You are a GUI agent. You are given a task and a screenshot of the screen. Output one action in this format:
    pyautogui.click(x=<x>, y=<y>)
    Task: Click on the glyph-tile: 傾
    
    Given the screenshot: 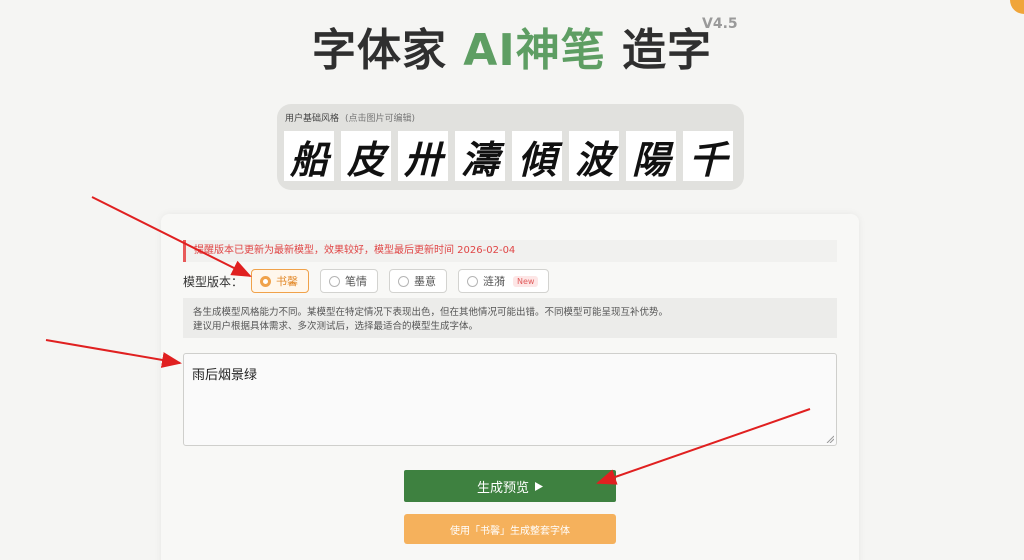 What is the action you would take?
    pyautogui.click(x=537, y=156)
    